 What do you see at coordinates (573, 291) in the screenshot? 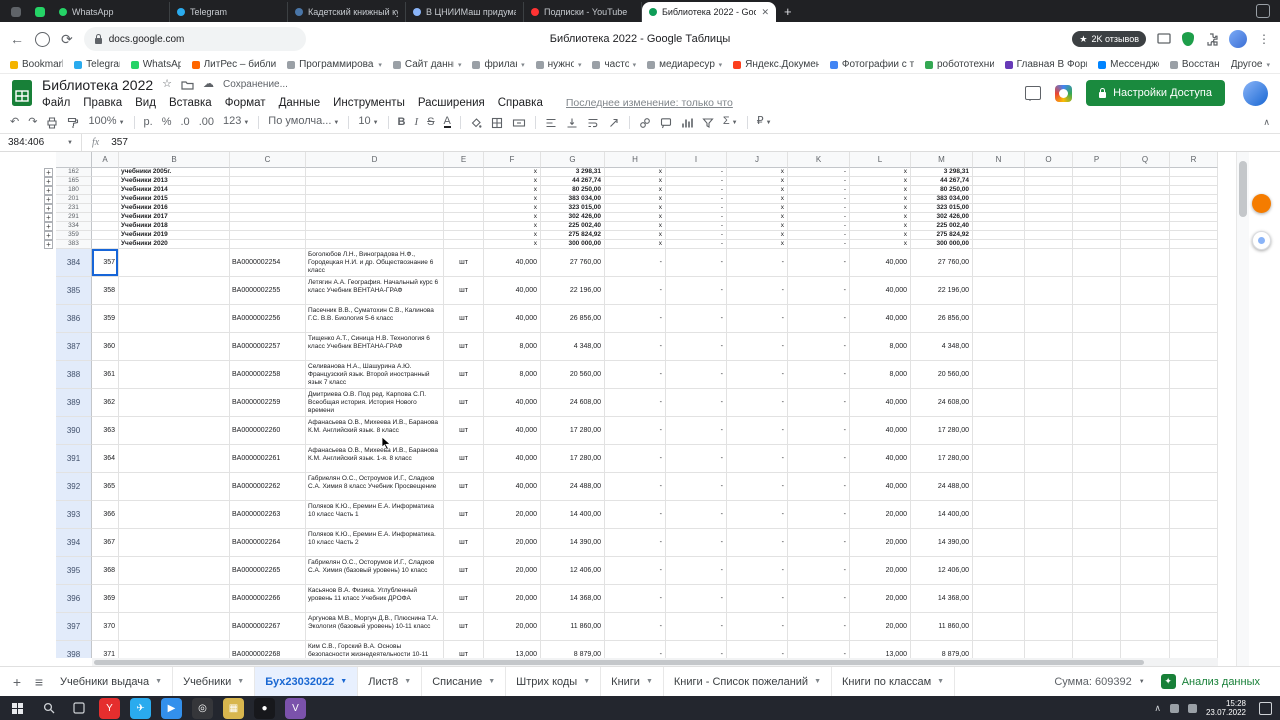
I see `cell: 22 196,00` at bounding box center [573, 291].